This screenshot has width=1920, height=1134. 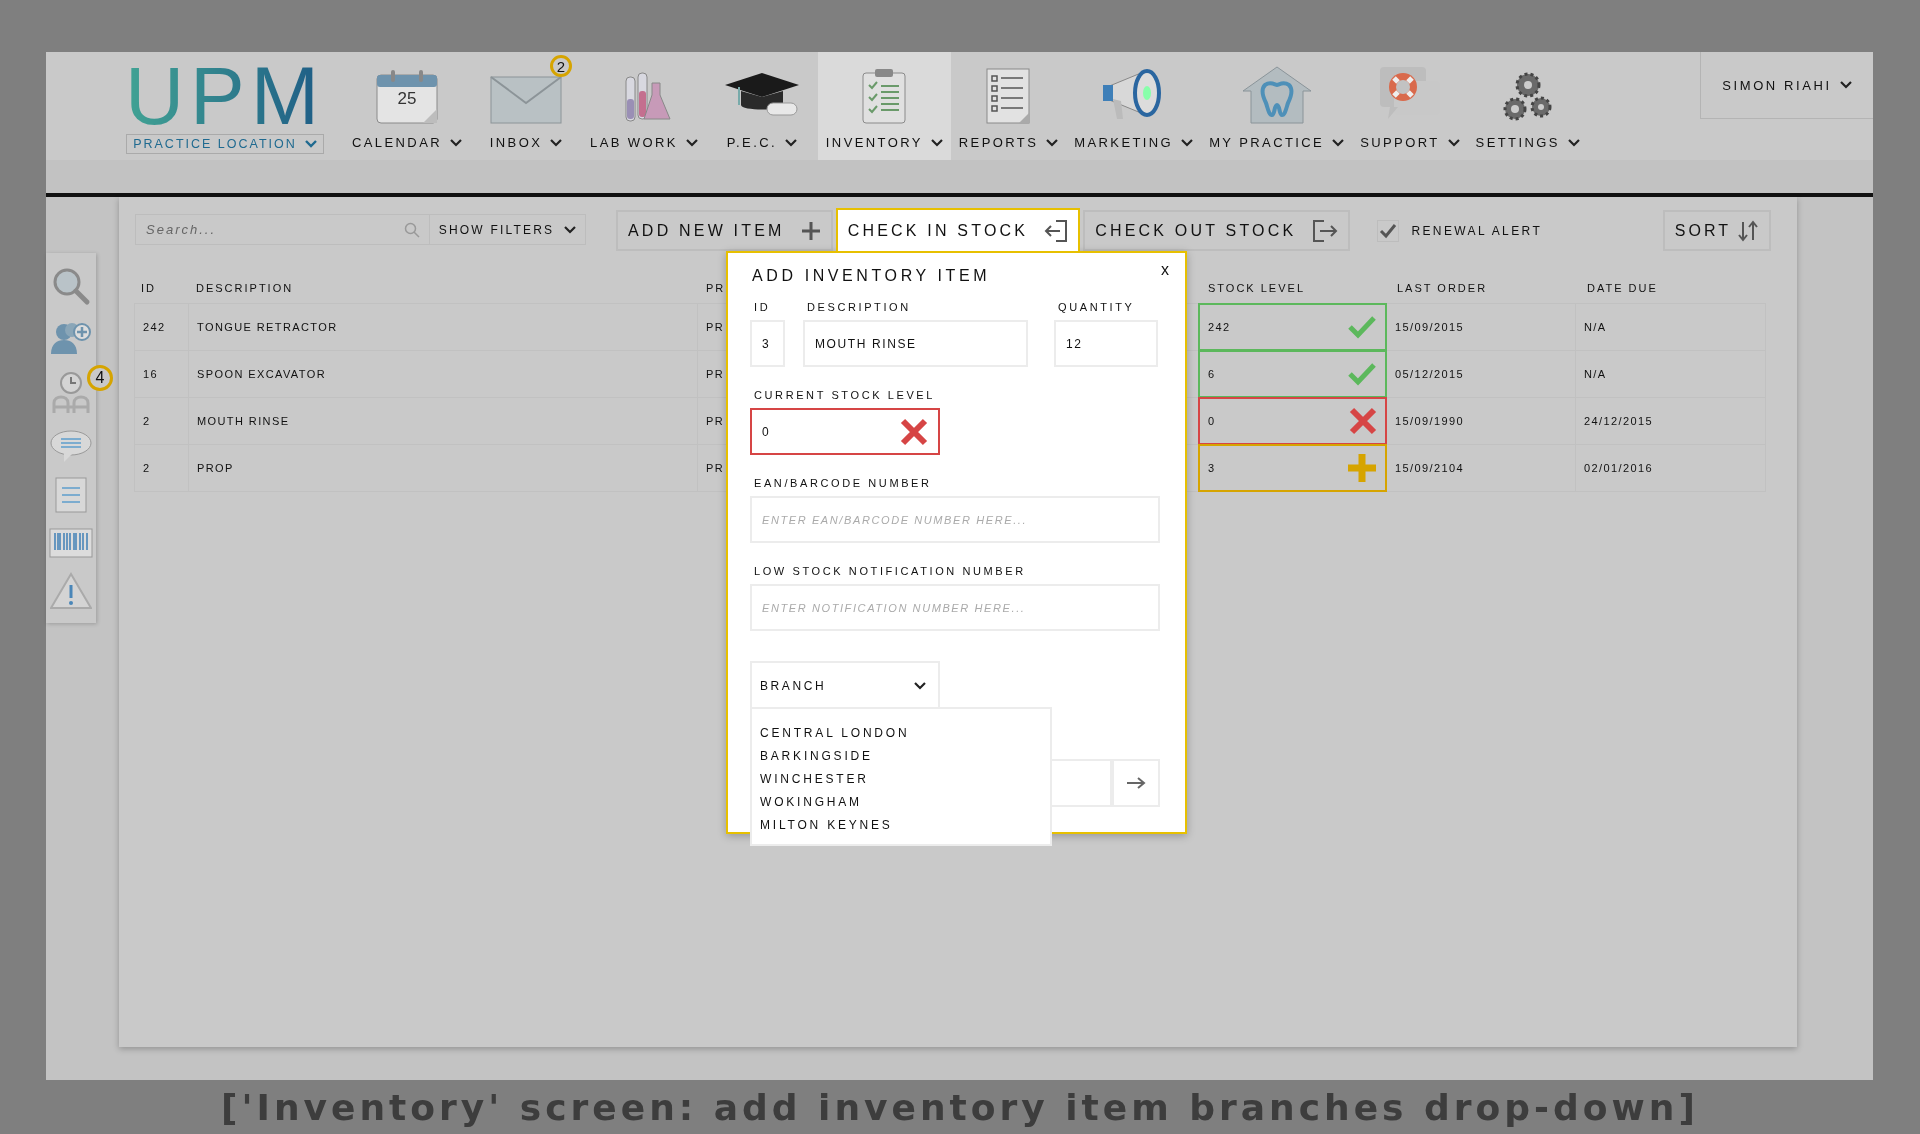 What do you see at coordinates (1097, 307) in the screenshot?
I see `field-label: QUANTITY` at bounding box center [1097, 307].